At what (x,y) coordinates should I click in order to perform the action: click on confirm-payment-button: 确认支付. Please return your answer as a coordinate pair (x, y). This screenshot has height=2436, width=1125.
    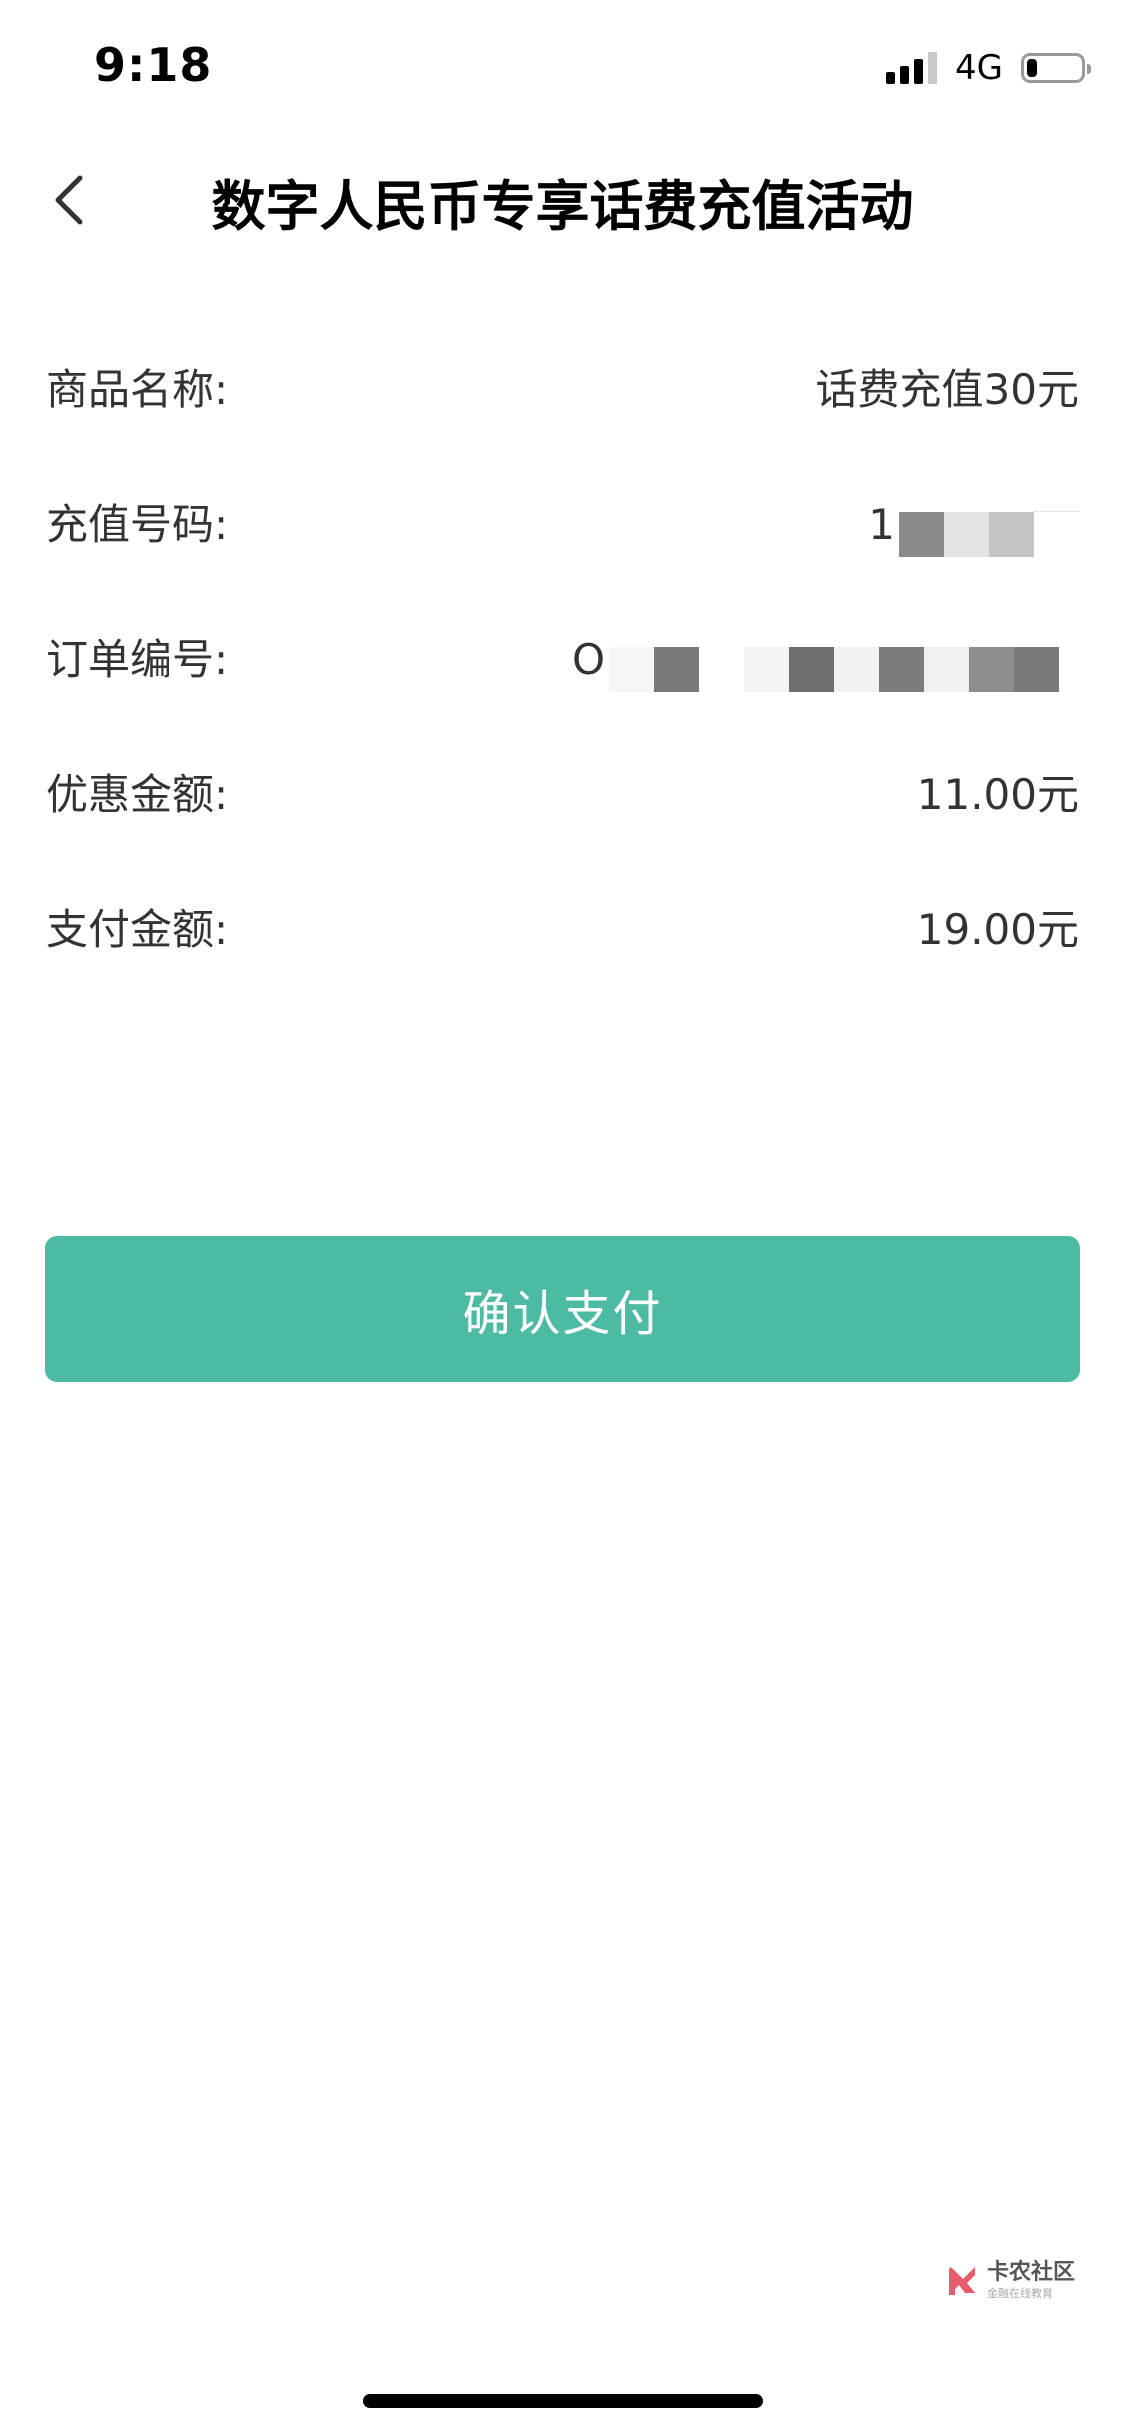
    Looking at the image, I should click on (562, 1309).